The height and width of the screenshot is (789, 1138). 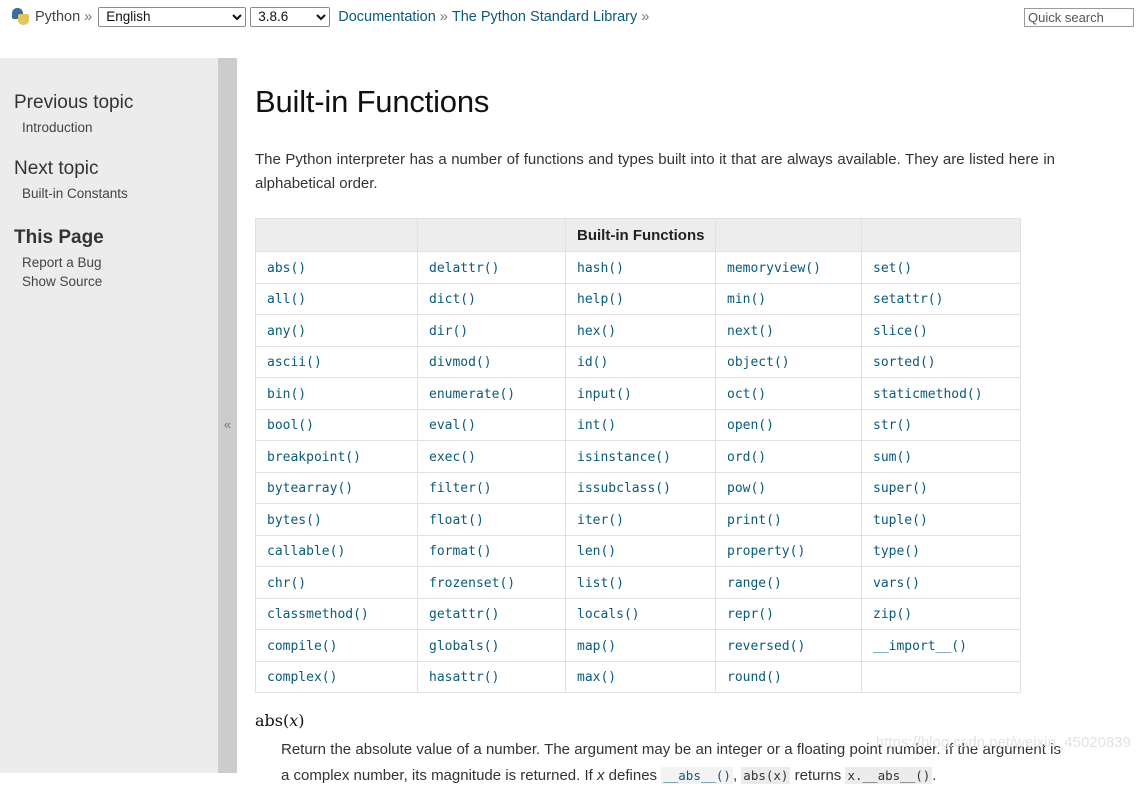 I want to click on dunder-abs-link: __abs__(), so click(x=697, y=775).